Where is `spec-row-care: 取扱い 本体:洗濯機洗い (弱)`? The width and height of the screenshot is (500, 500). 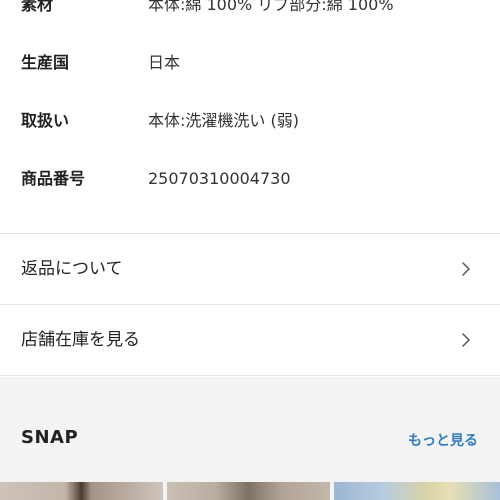
spec-row-care: 取扱い 本体:洗濯機洗い (弱) is located at coordinates (250, 121).